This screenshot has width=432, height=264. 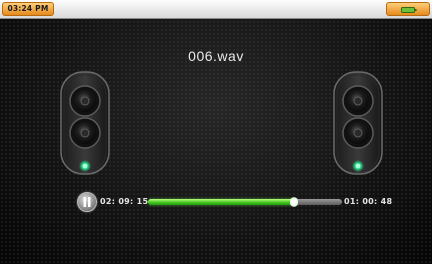 I want to click on status-bar: 03:24 PM, so click(x=216, y=9).